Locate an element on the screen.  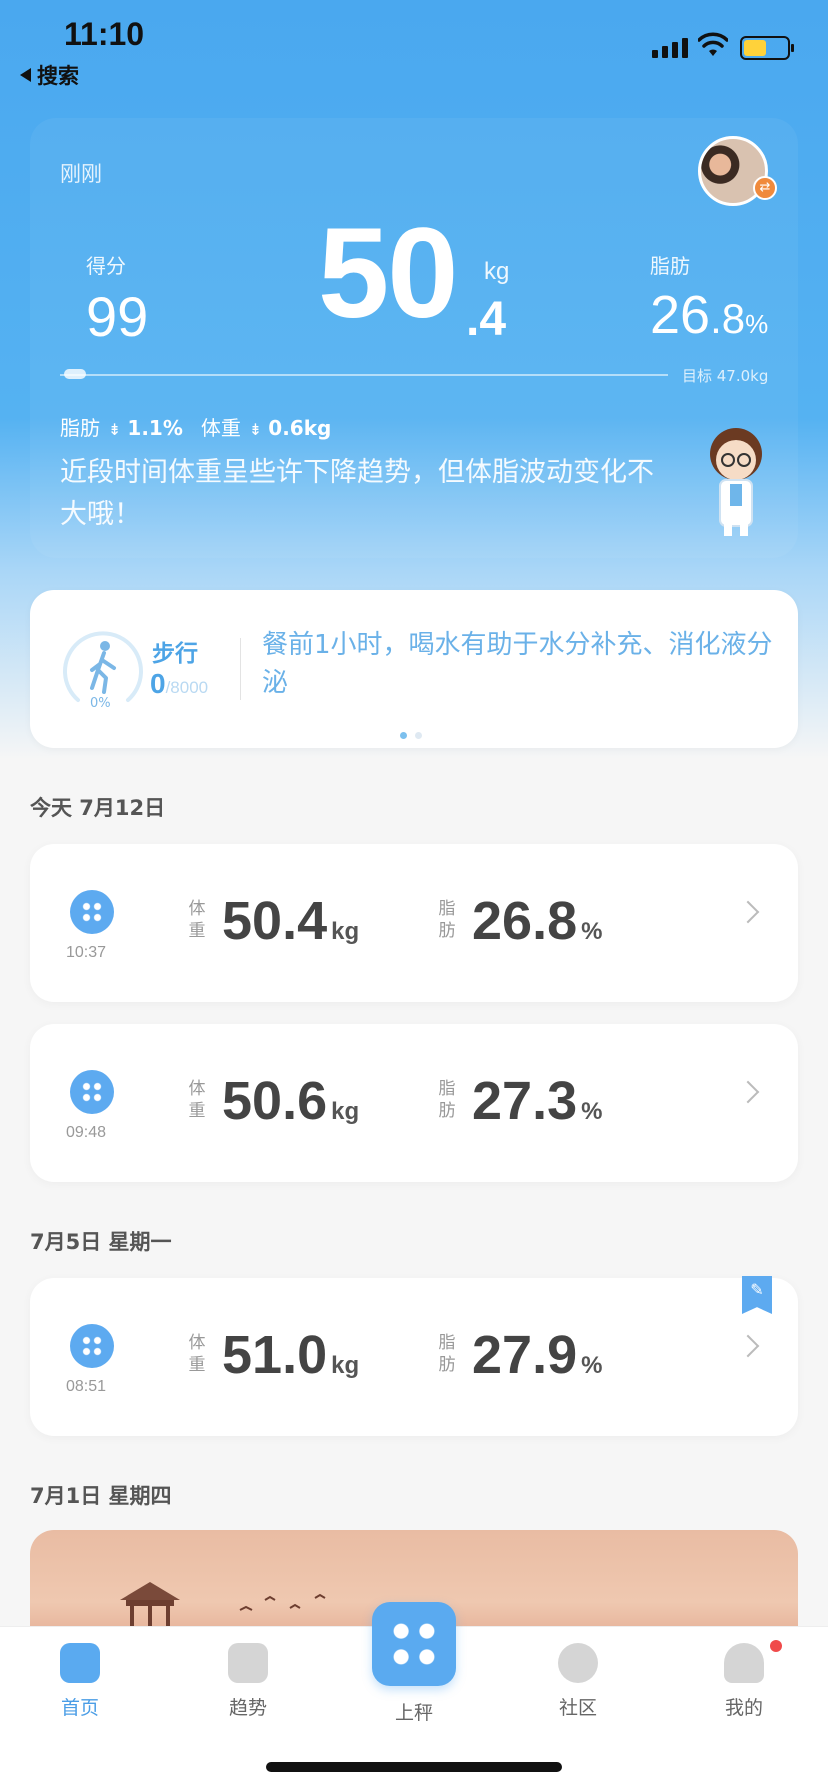
carousel-dot is located at coordinates (418, 735).